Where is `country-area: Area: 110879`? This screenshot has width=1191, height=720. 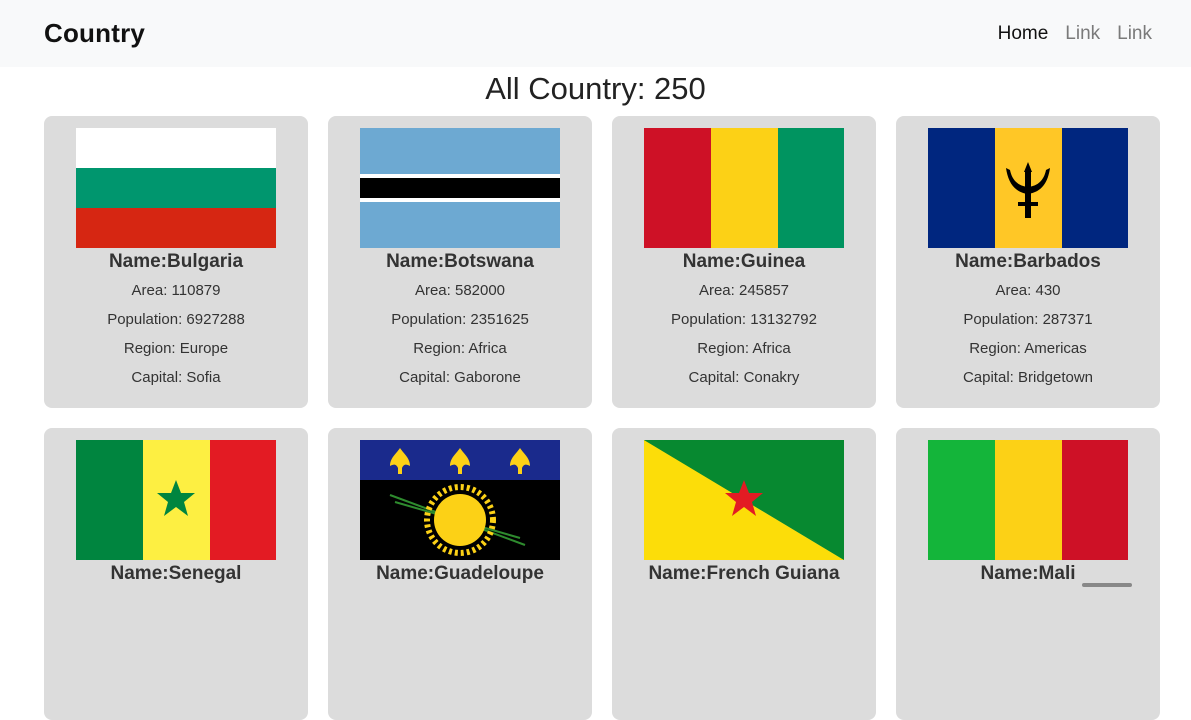 country-area: Area: 110879 is located at coordinates (176, 290).